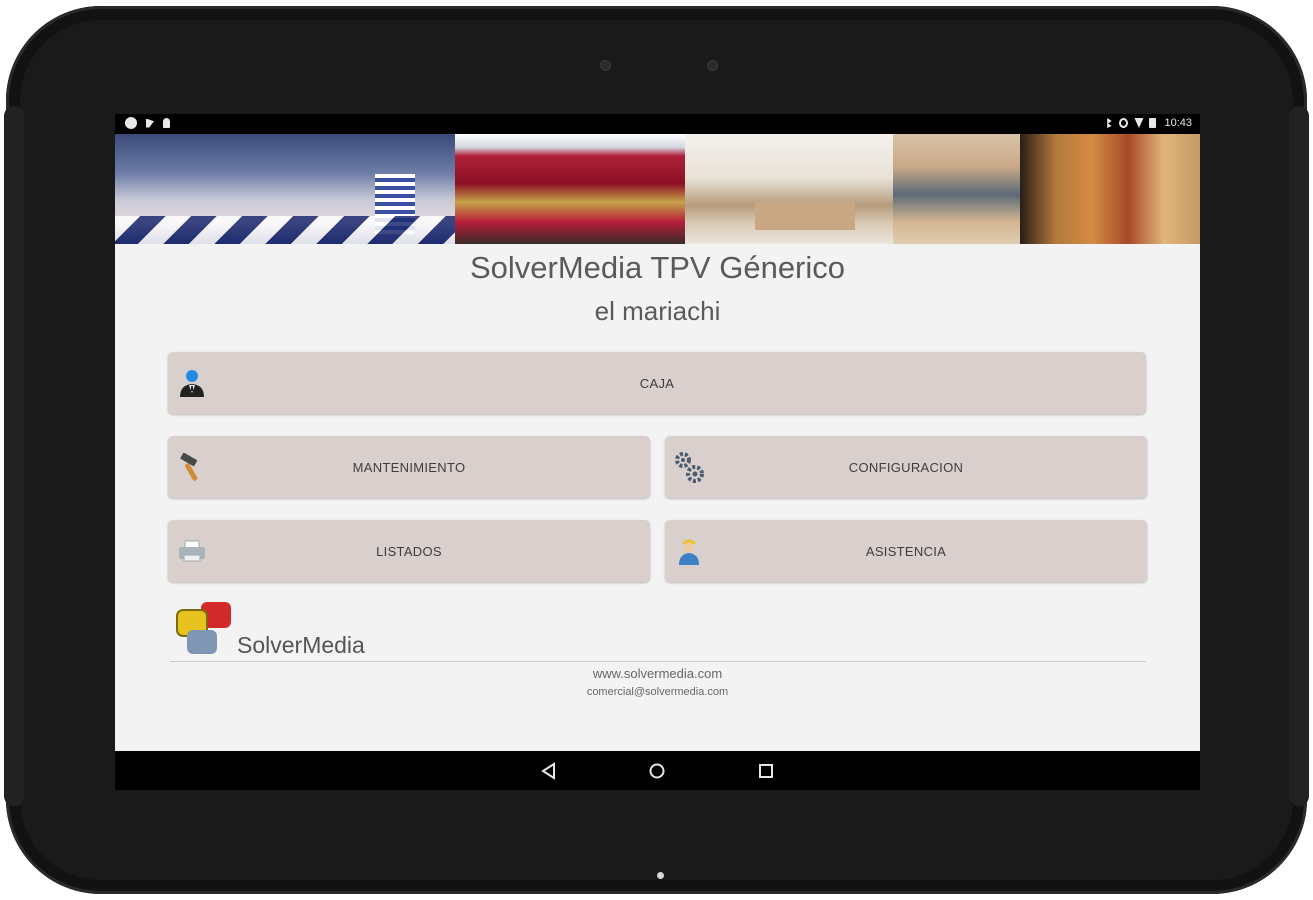 This screenshot has height=900, width=1313. I want to click on website-link: www.solvermedia.com, so click(657, 673).